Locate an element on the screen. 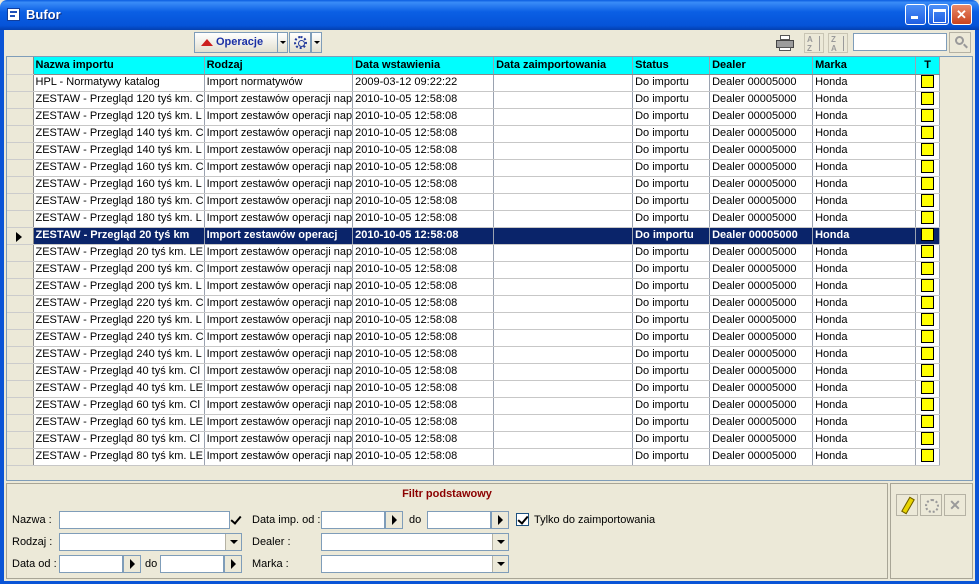 The height and width of the screenshot is (584, 979). imp-date-to-input is located at coordinates (459, 520).